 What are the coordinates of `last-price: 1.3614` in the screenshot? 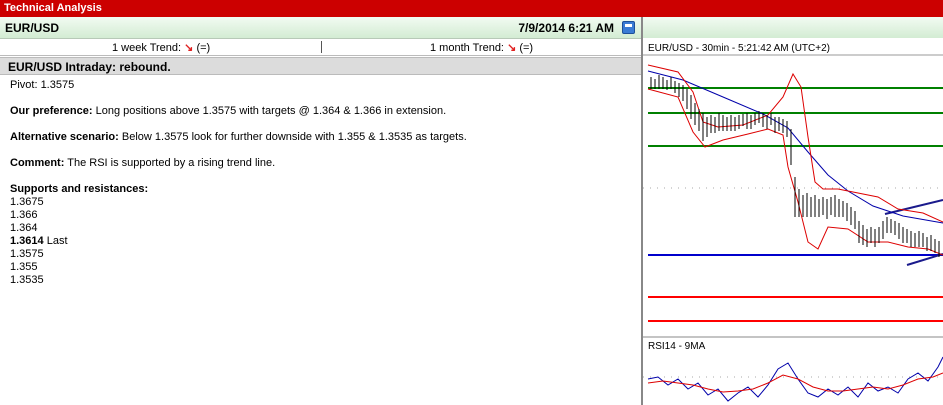 It's located at (27, 241).